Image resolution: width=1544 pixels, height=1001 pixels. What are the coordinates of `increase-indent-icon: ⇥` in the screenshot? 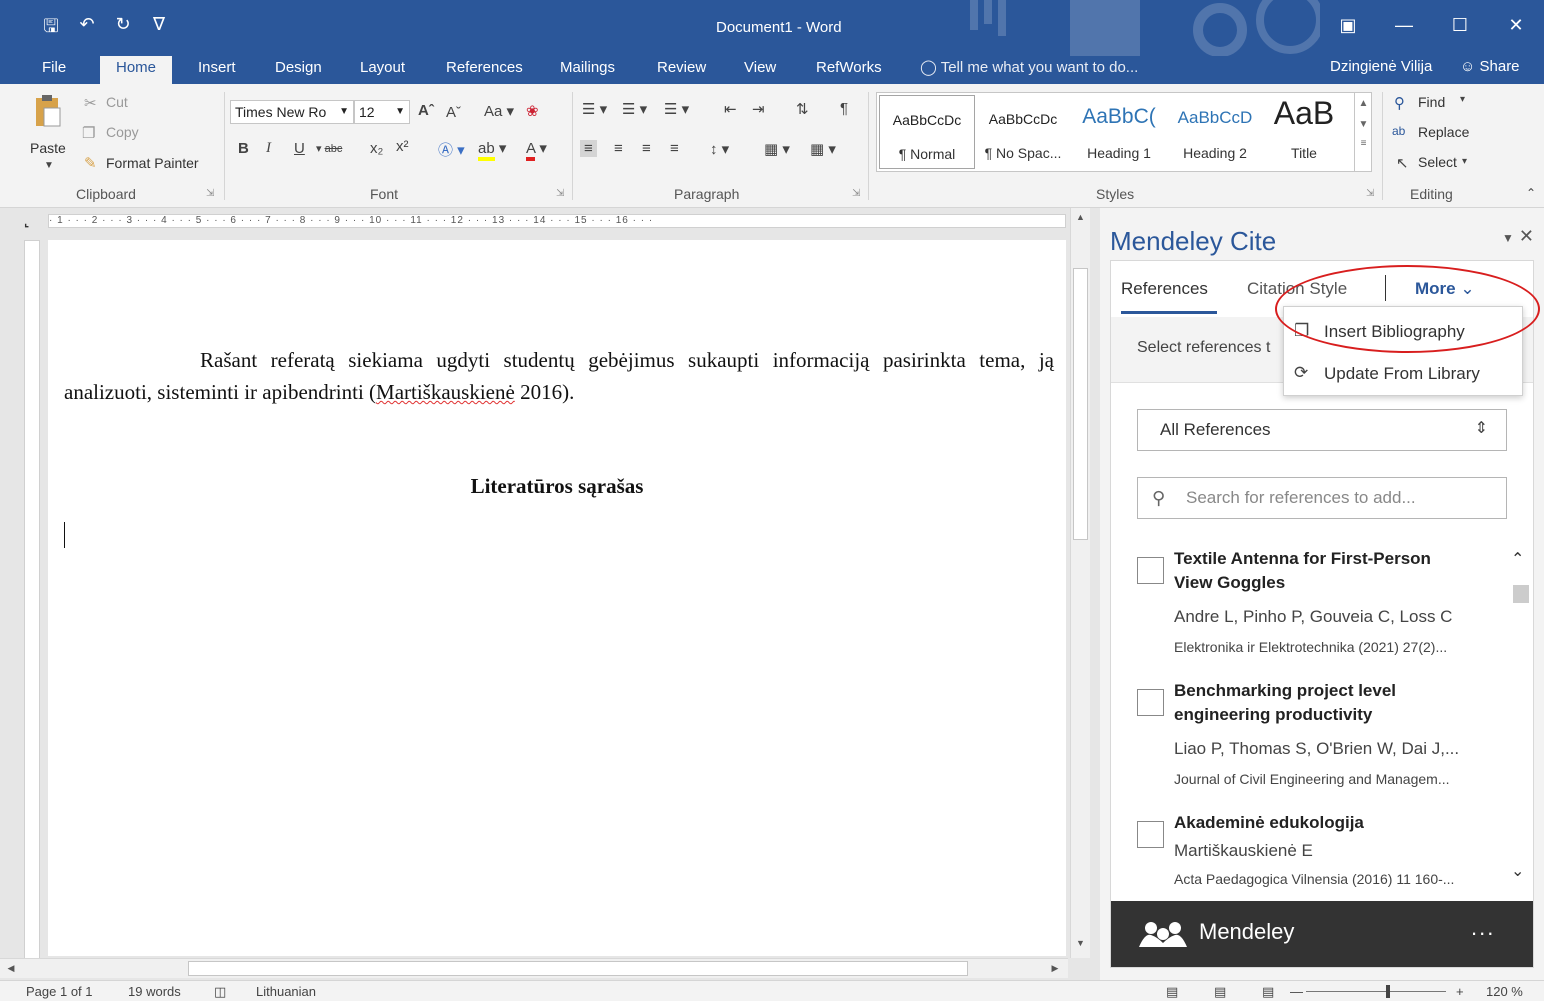 It's located at (758, 109).